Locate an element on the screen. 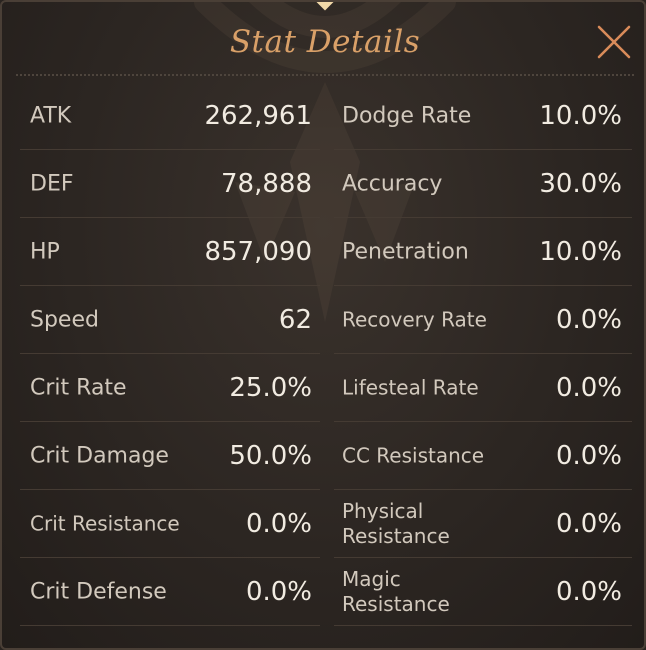 This screenshot has height=650, width=646. stat-label: Physical Resistance is located at coordinates (396, 524).